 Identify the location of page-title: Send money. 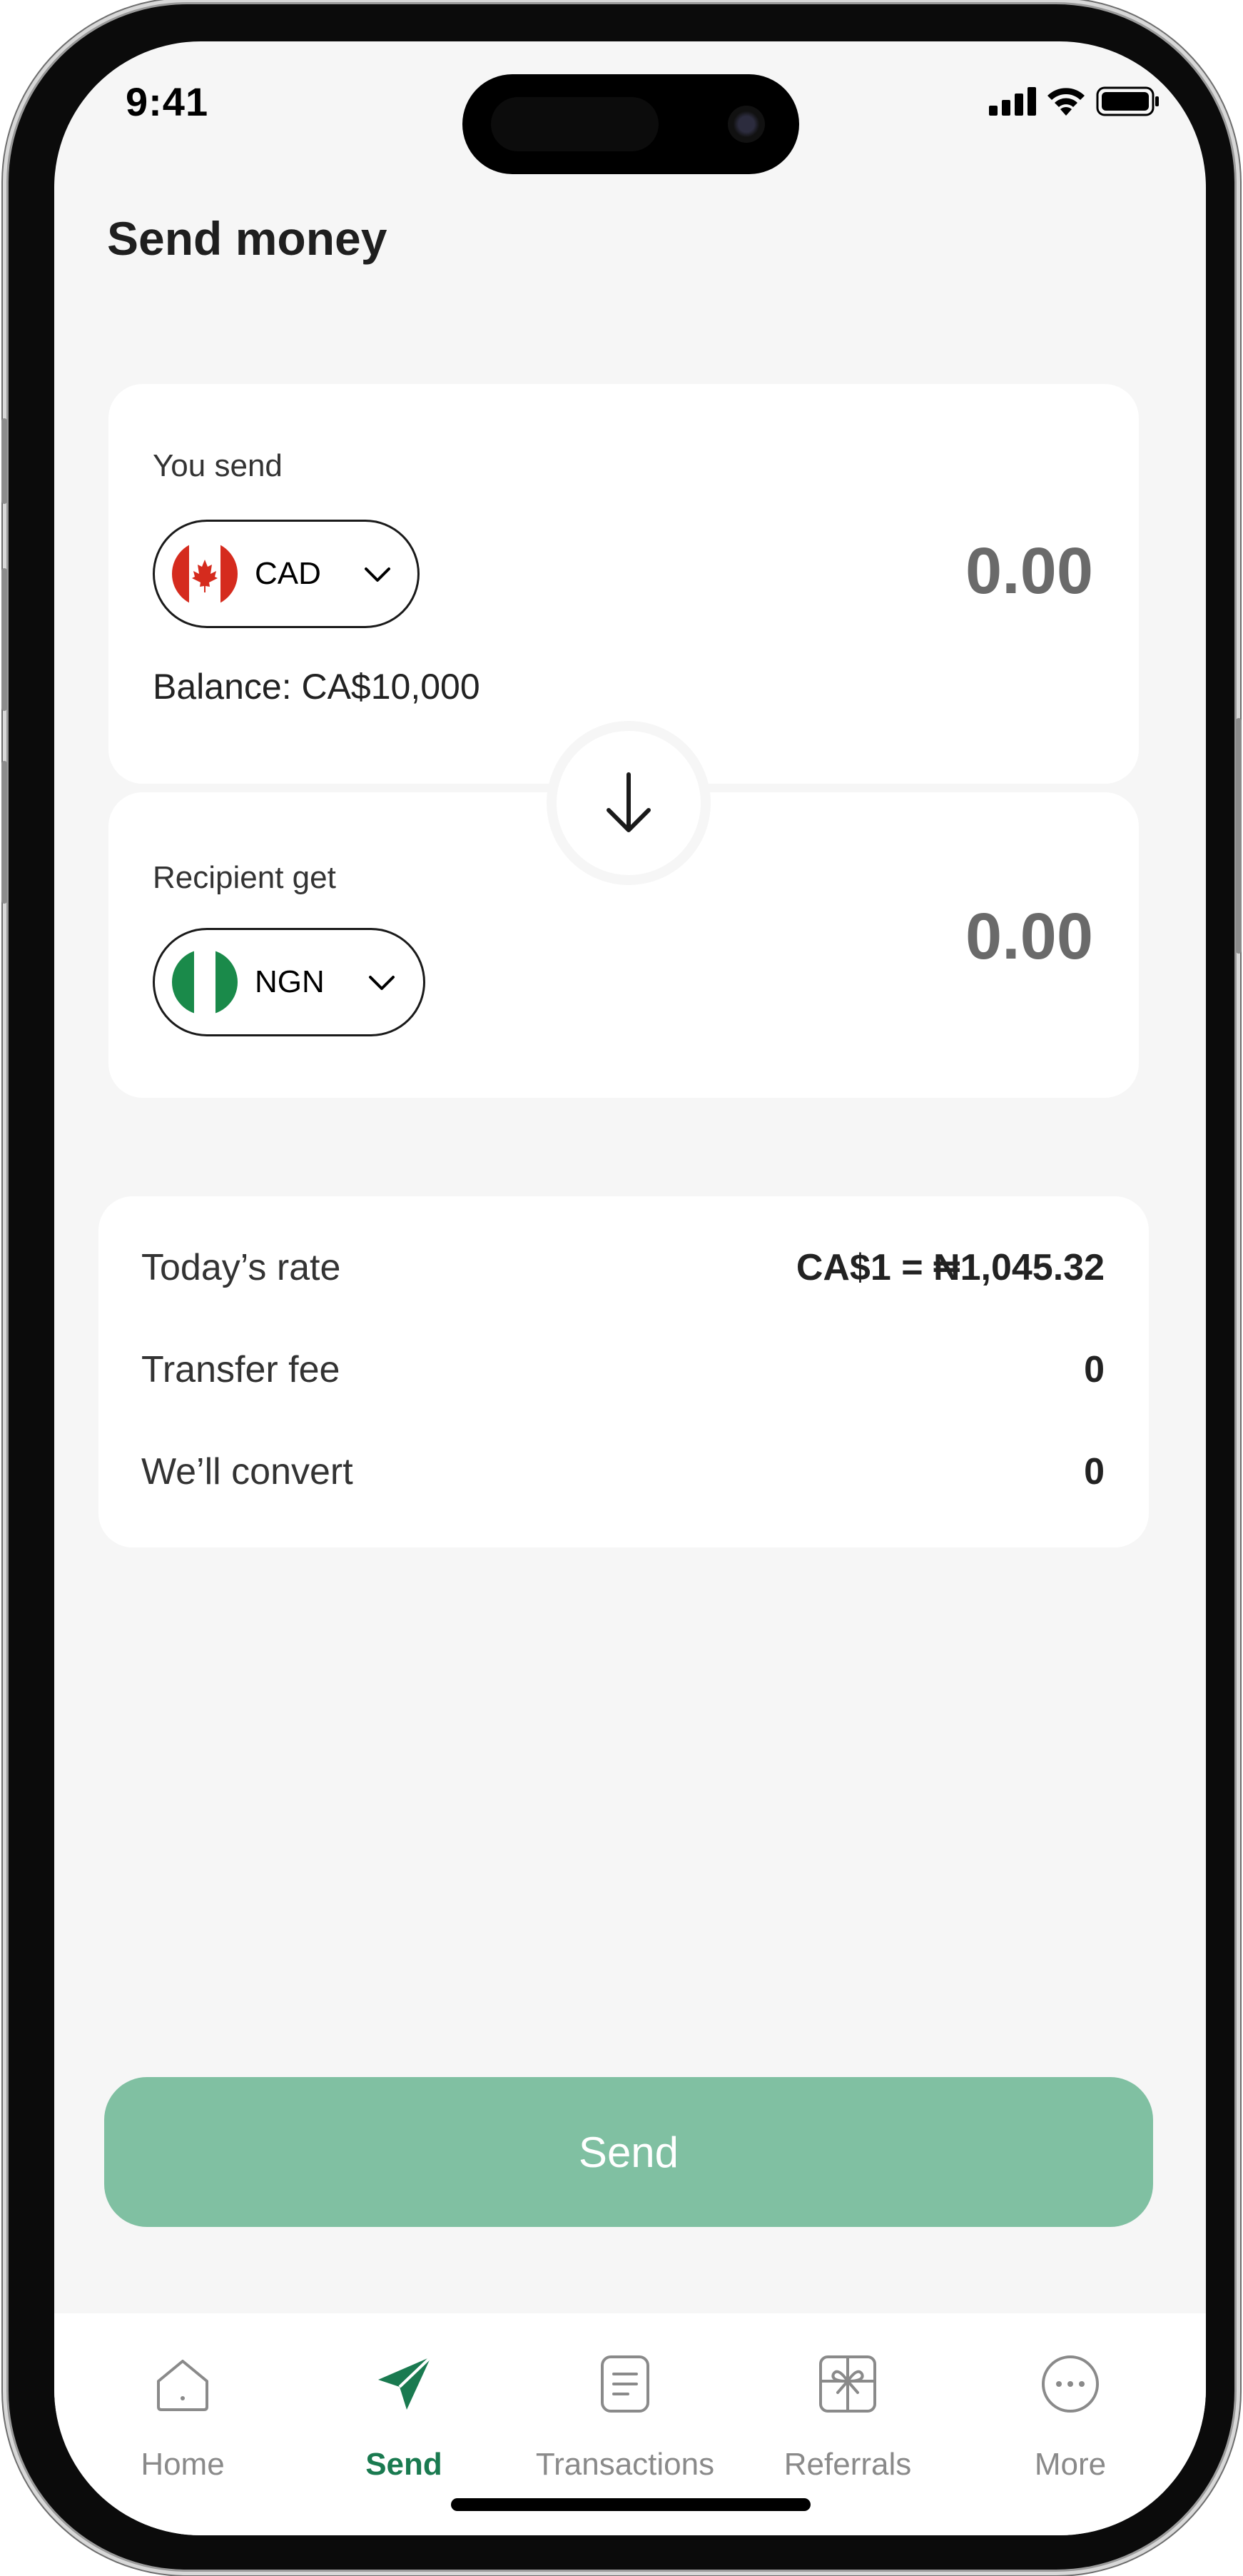
(247, 238).